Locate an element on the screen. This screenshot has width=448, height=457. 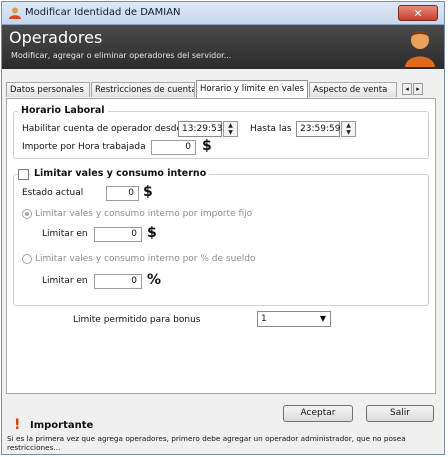
desde-label: Habilitar cuenta de operador desde is located at coordinates (102, 129).